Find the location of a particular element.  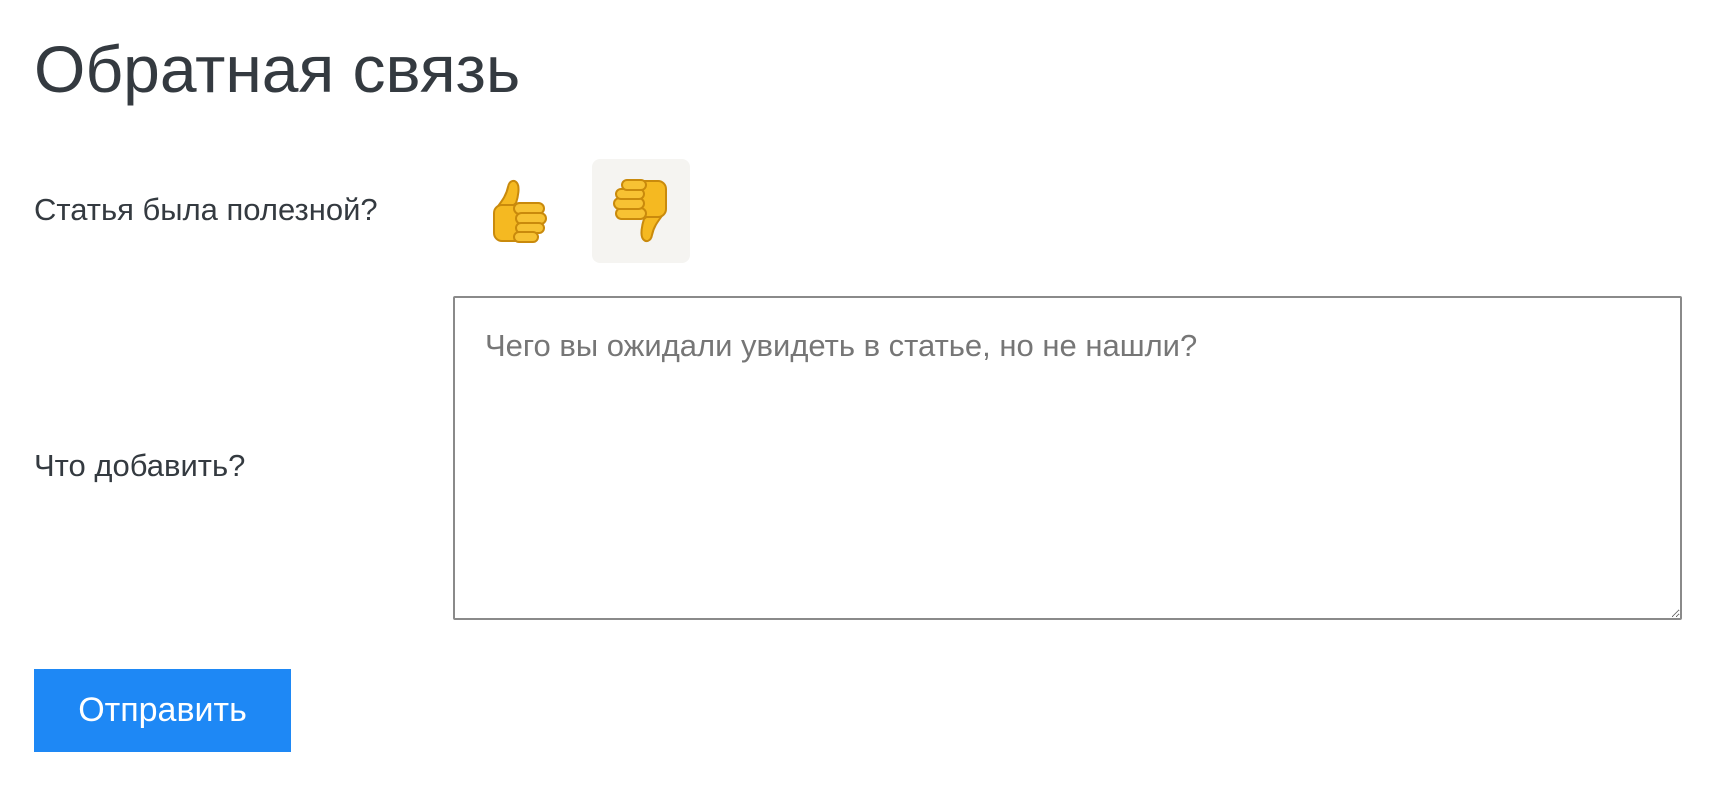

thumbs-up-button is located at coordinates (519, 211).